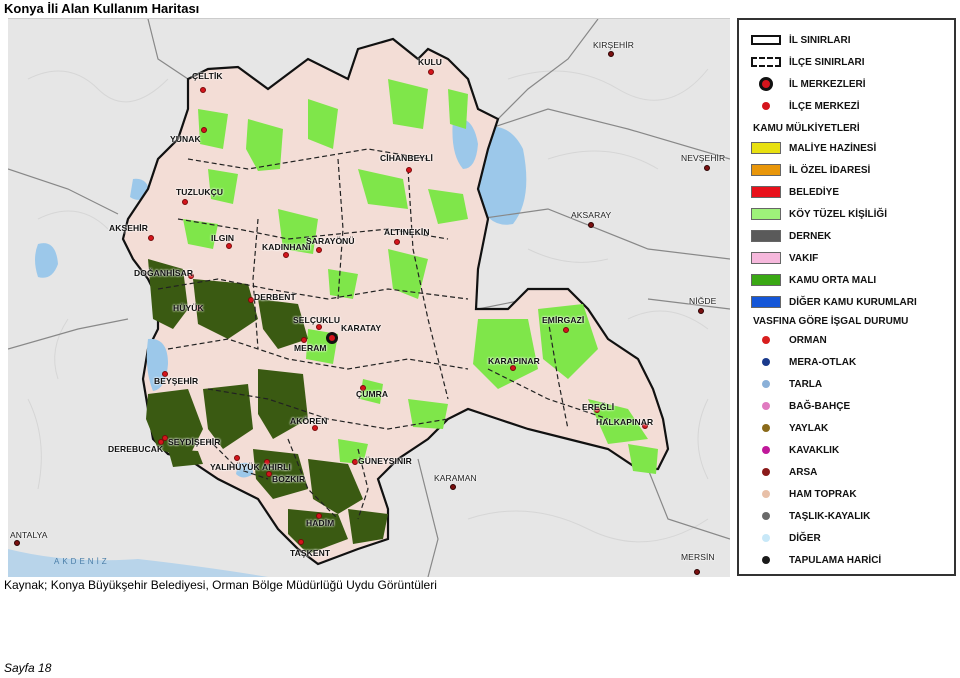 The image size is (960, 678). Describe the element at coordinates (804, 258) in the screenshot. I see `legend-label: VAKIF` at that location.